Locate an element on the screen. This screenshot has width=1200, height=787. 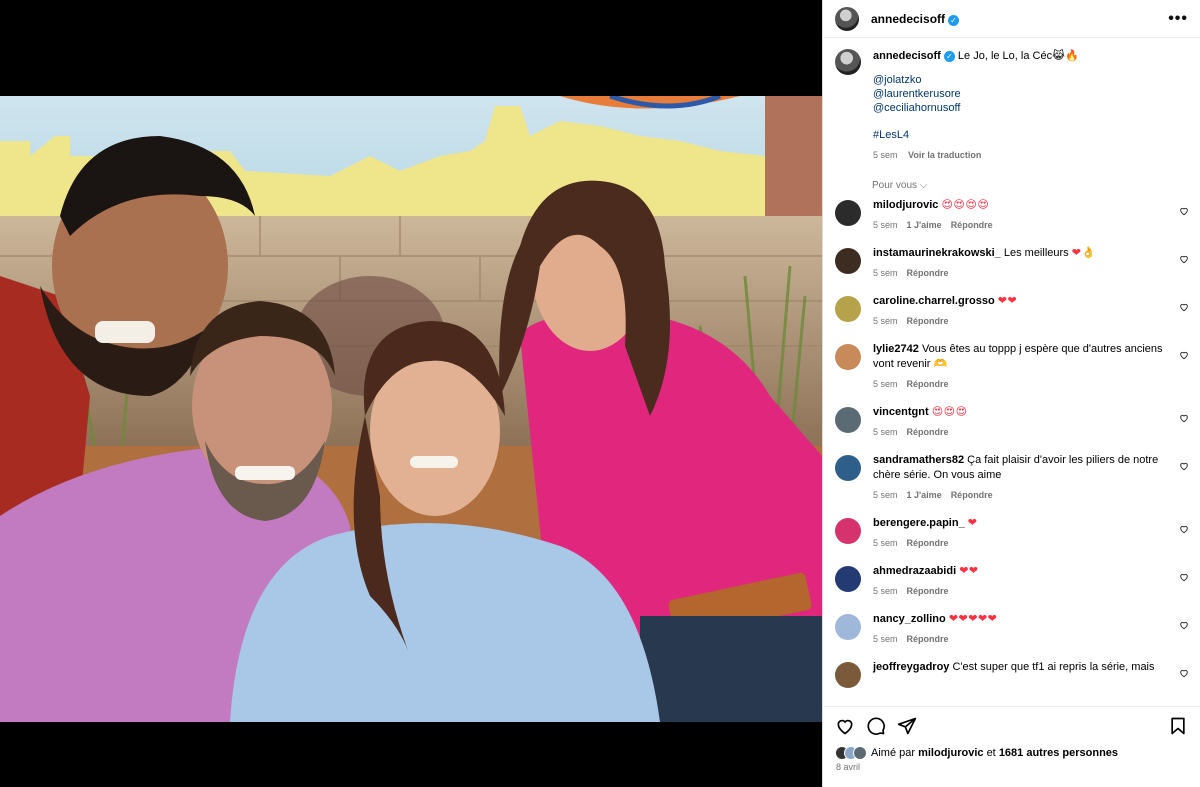
commenter-username: caroline.charrel.grosso is located at coordinates (934, 301).